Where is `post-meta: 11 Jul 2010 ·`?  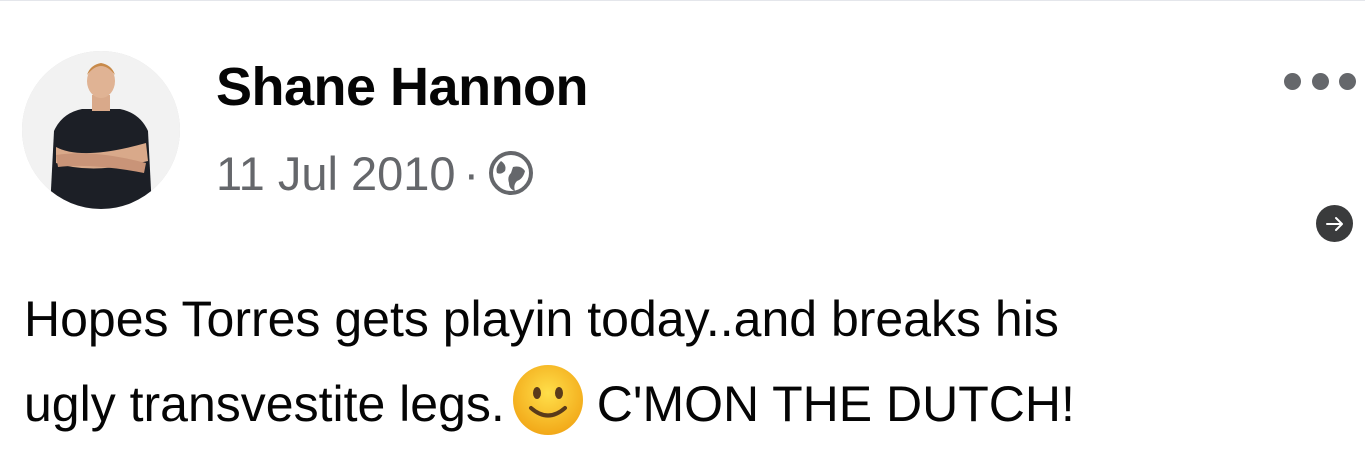 post-meta: 11 Jul 2010 · is located at coordinates (375, 173).